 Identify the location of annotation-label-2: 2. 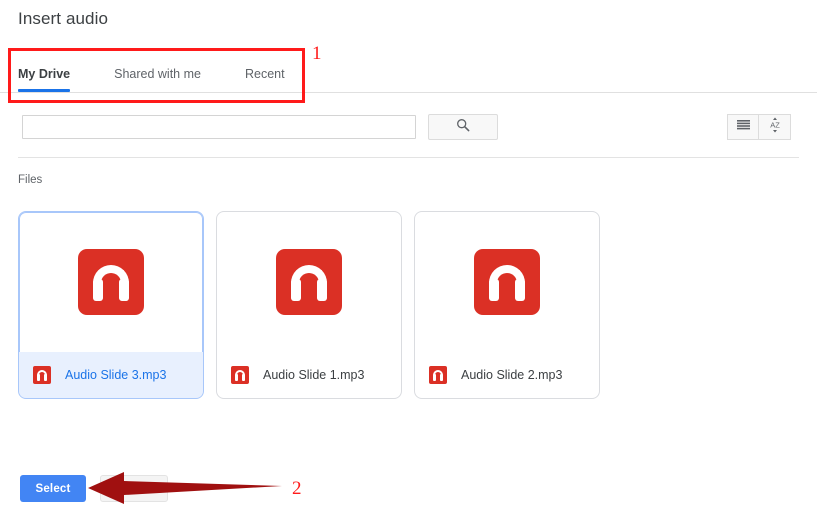
(297, 488).